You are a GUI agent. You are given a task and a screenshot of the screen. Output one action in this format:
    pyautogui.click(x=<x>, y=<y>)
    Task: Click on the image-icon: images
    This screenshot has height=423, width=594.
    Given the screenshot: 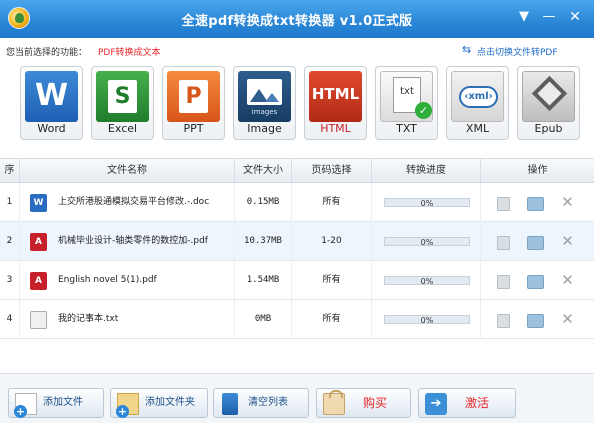 What is the action you would take?
    pyautogui.click(x=264, y=96)
    